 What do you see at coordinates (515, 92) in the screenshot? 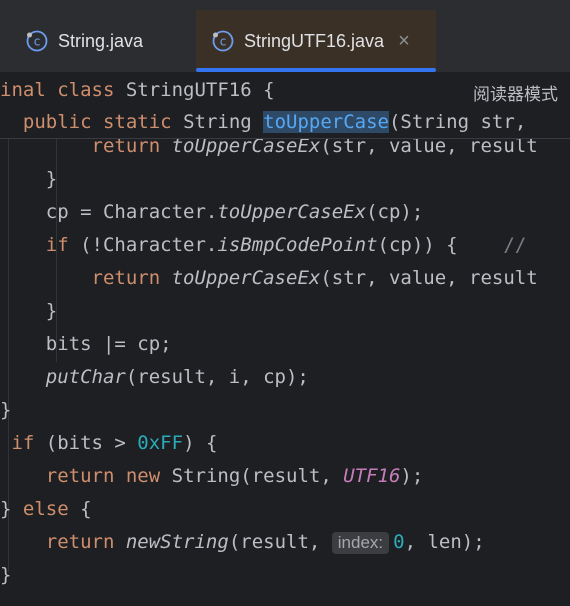
I see `reader-mode-button: 阅读器模式` at bounding box center [515, 92].